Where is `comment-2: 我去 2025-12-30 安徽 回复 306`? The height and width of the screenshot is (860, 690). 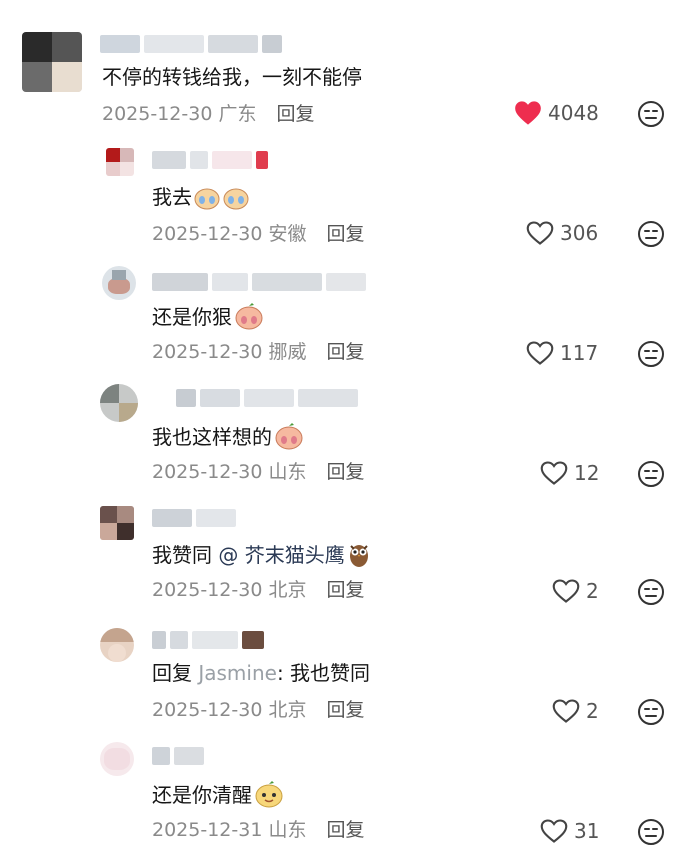 comment-2: 我去 2025-12-30 安徽 回复 306 is located at coordinates (345, 200).